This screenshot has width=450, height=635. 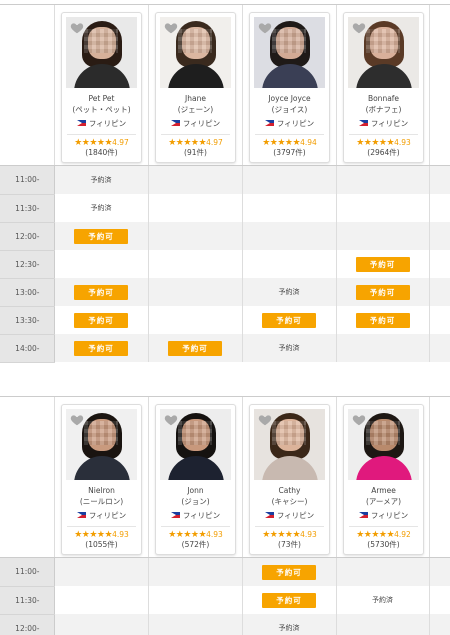 What do you see at coordinates (402, 142) in the screenshot?
I see `rating-score: 4.93` at bounding box center [402, 142].